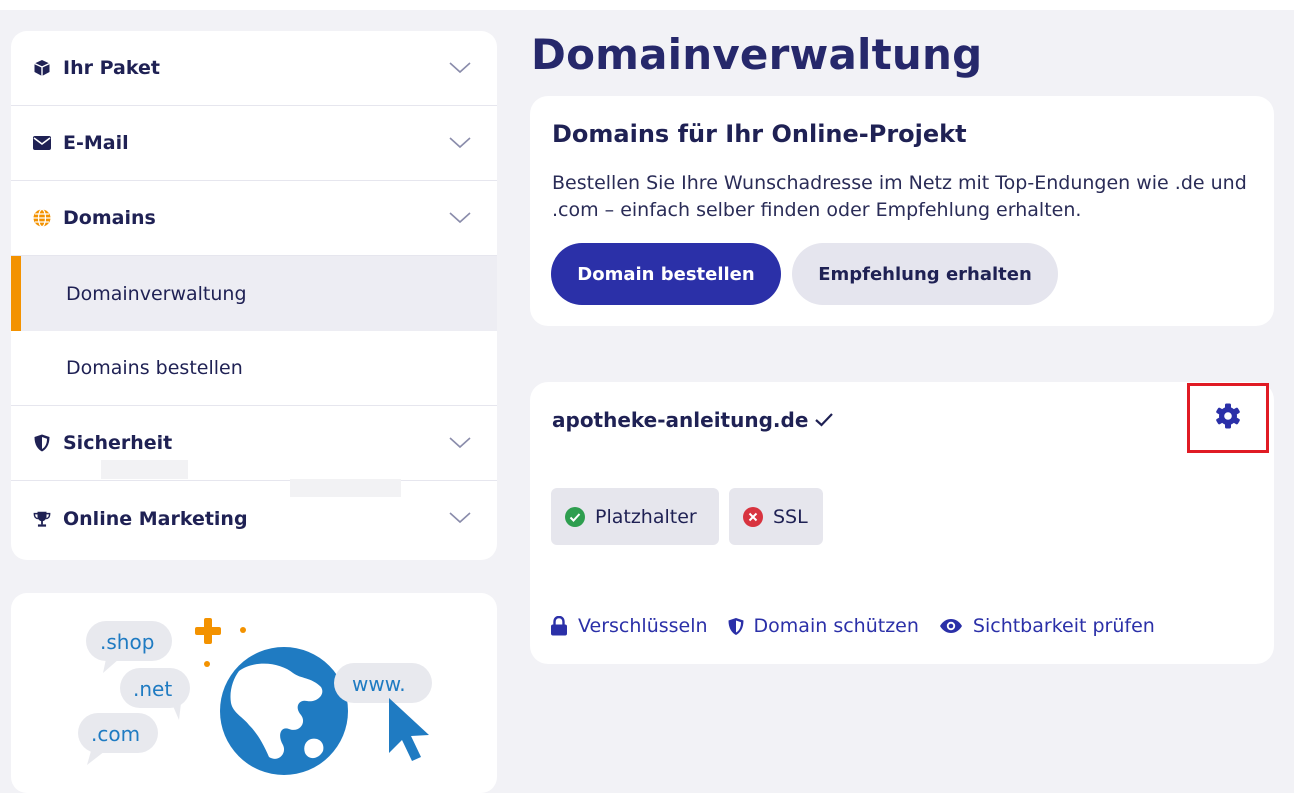 The image size is (1294, 793). Describe the element at coordinates (254, 68) in the screenshot. I see `sidebar-item-ihr-paket: Ihr Paket` at that location.